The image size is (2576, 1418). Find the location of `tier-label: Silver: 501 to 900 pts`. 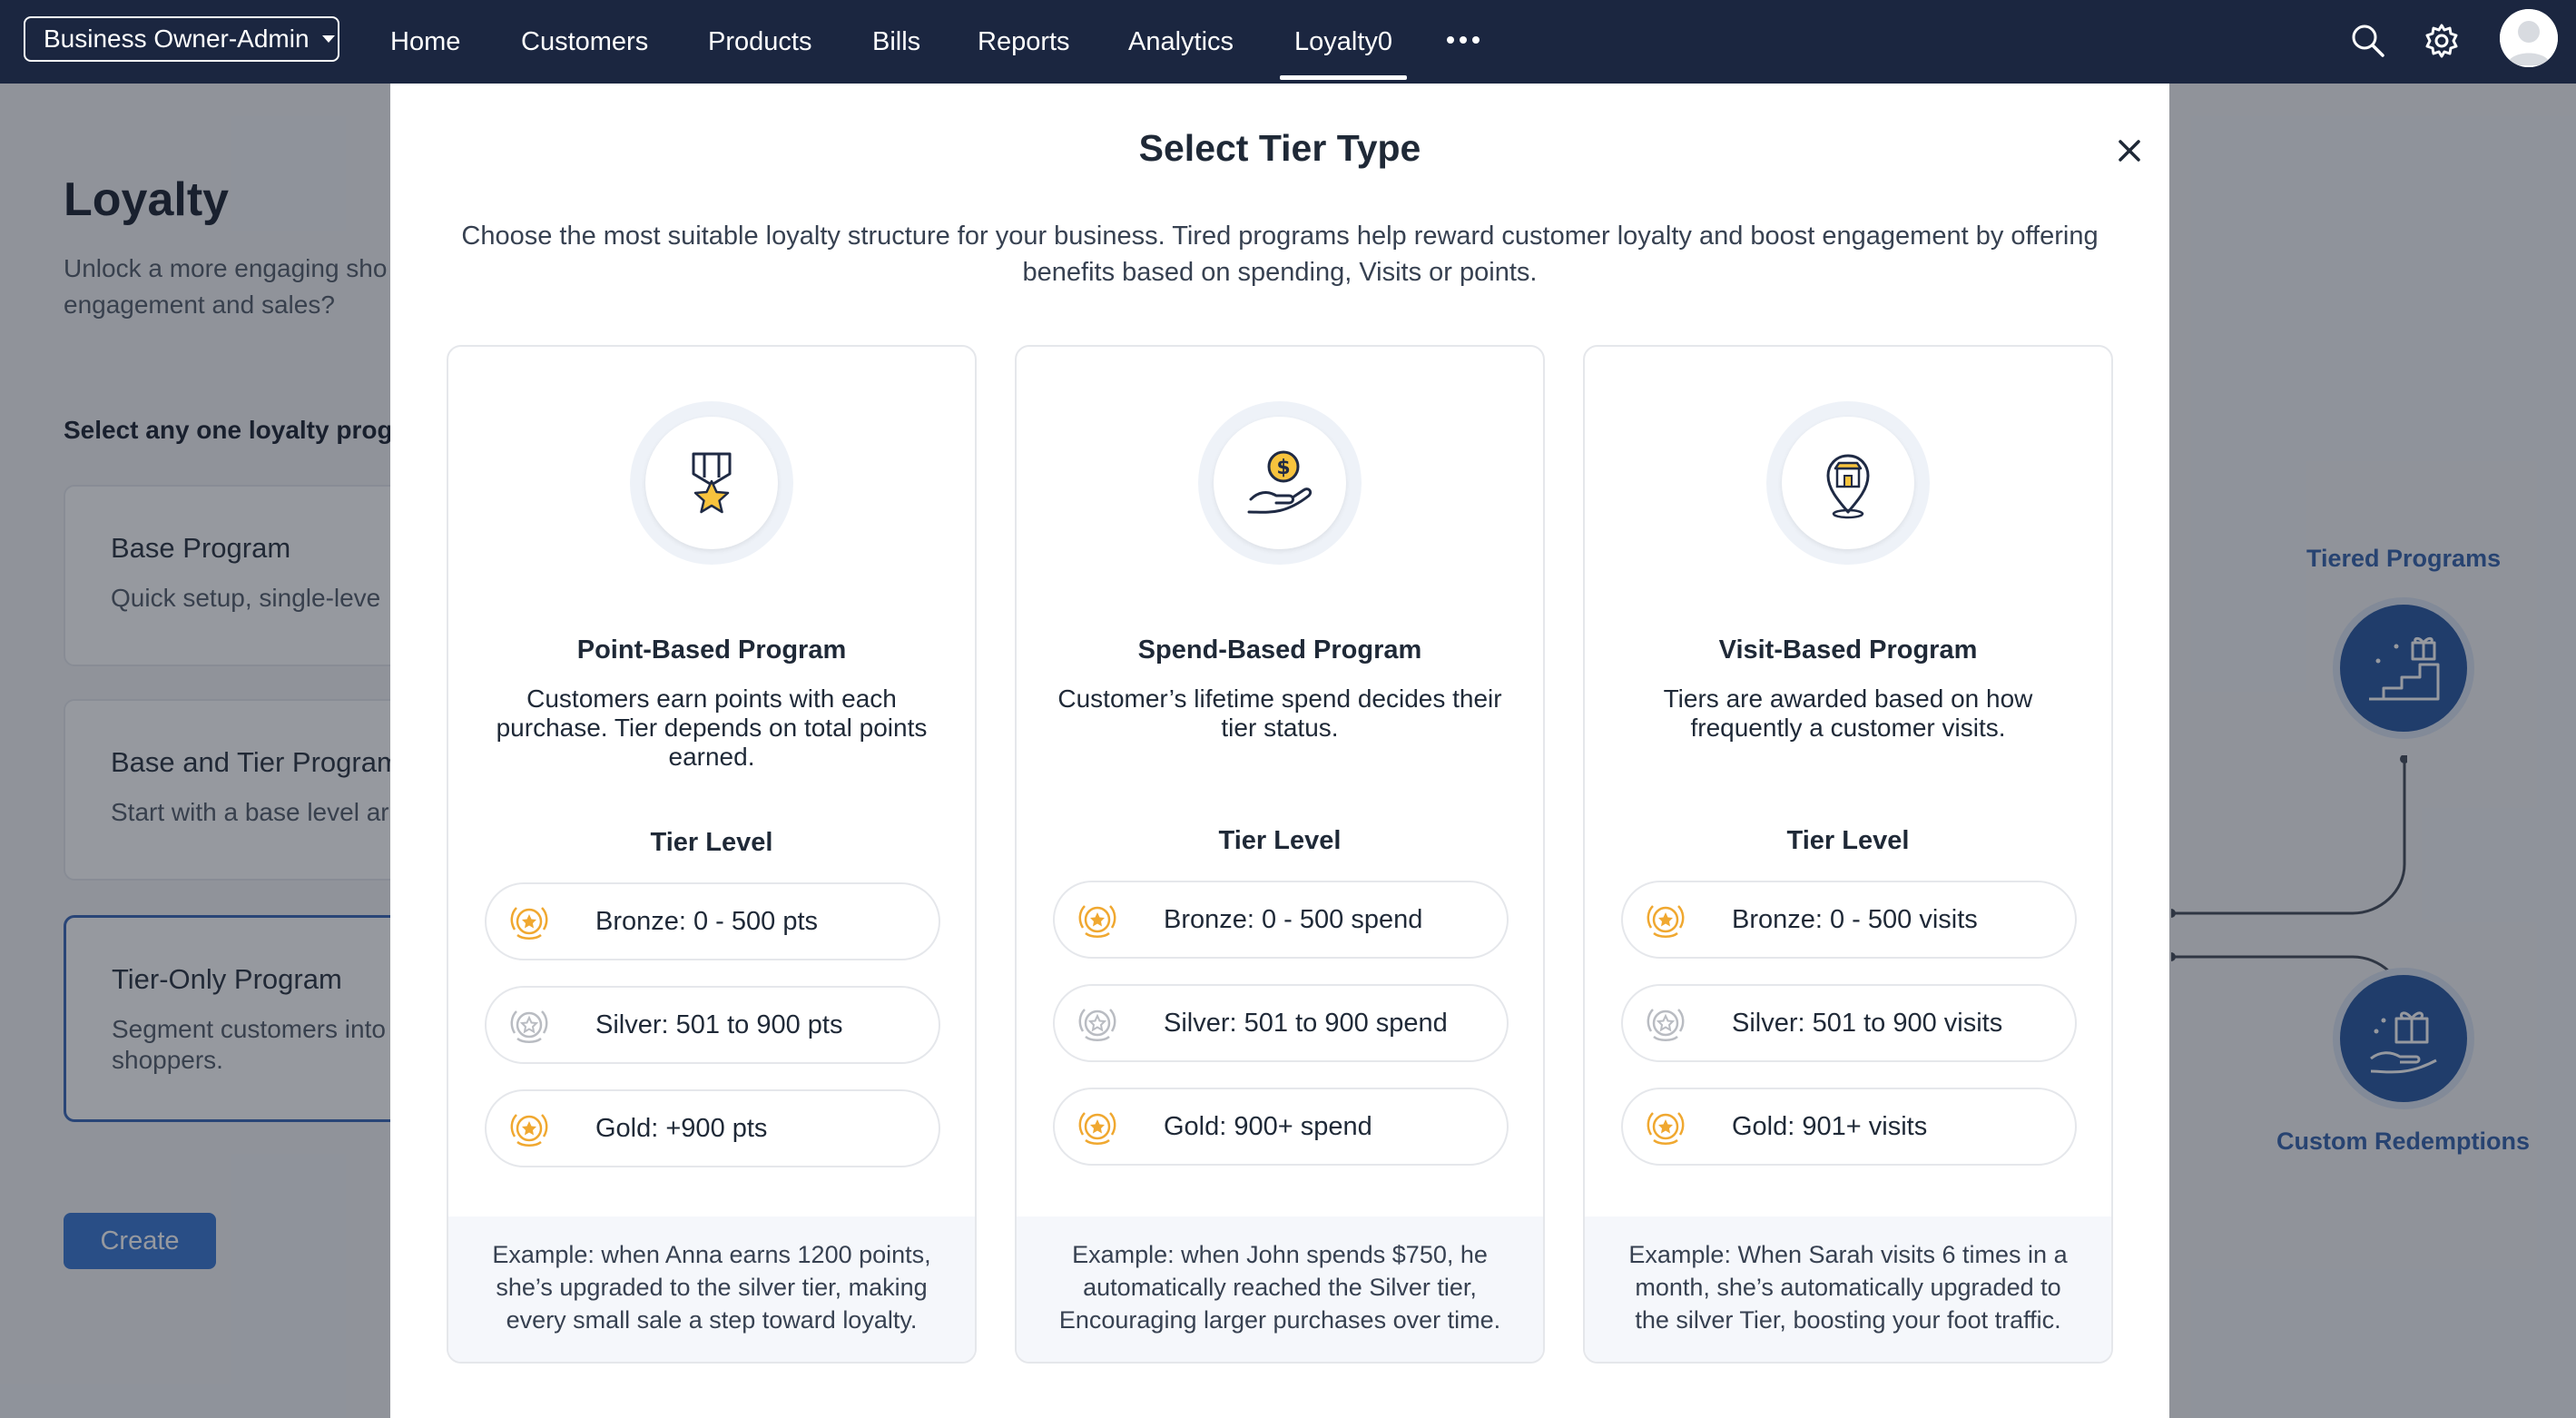

tier-label: Silver: 501 to 900 pts is located at coordinates (719, 1024).